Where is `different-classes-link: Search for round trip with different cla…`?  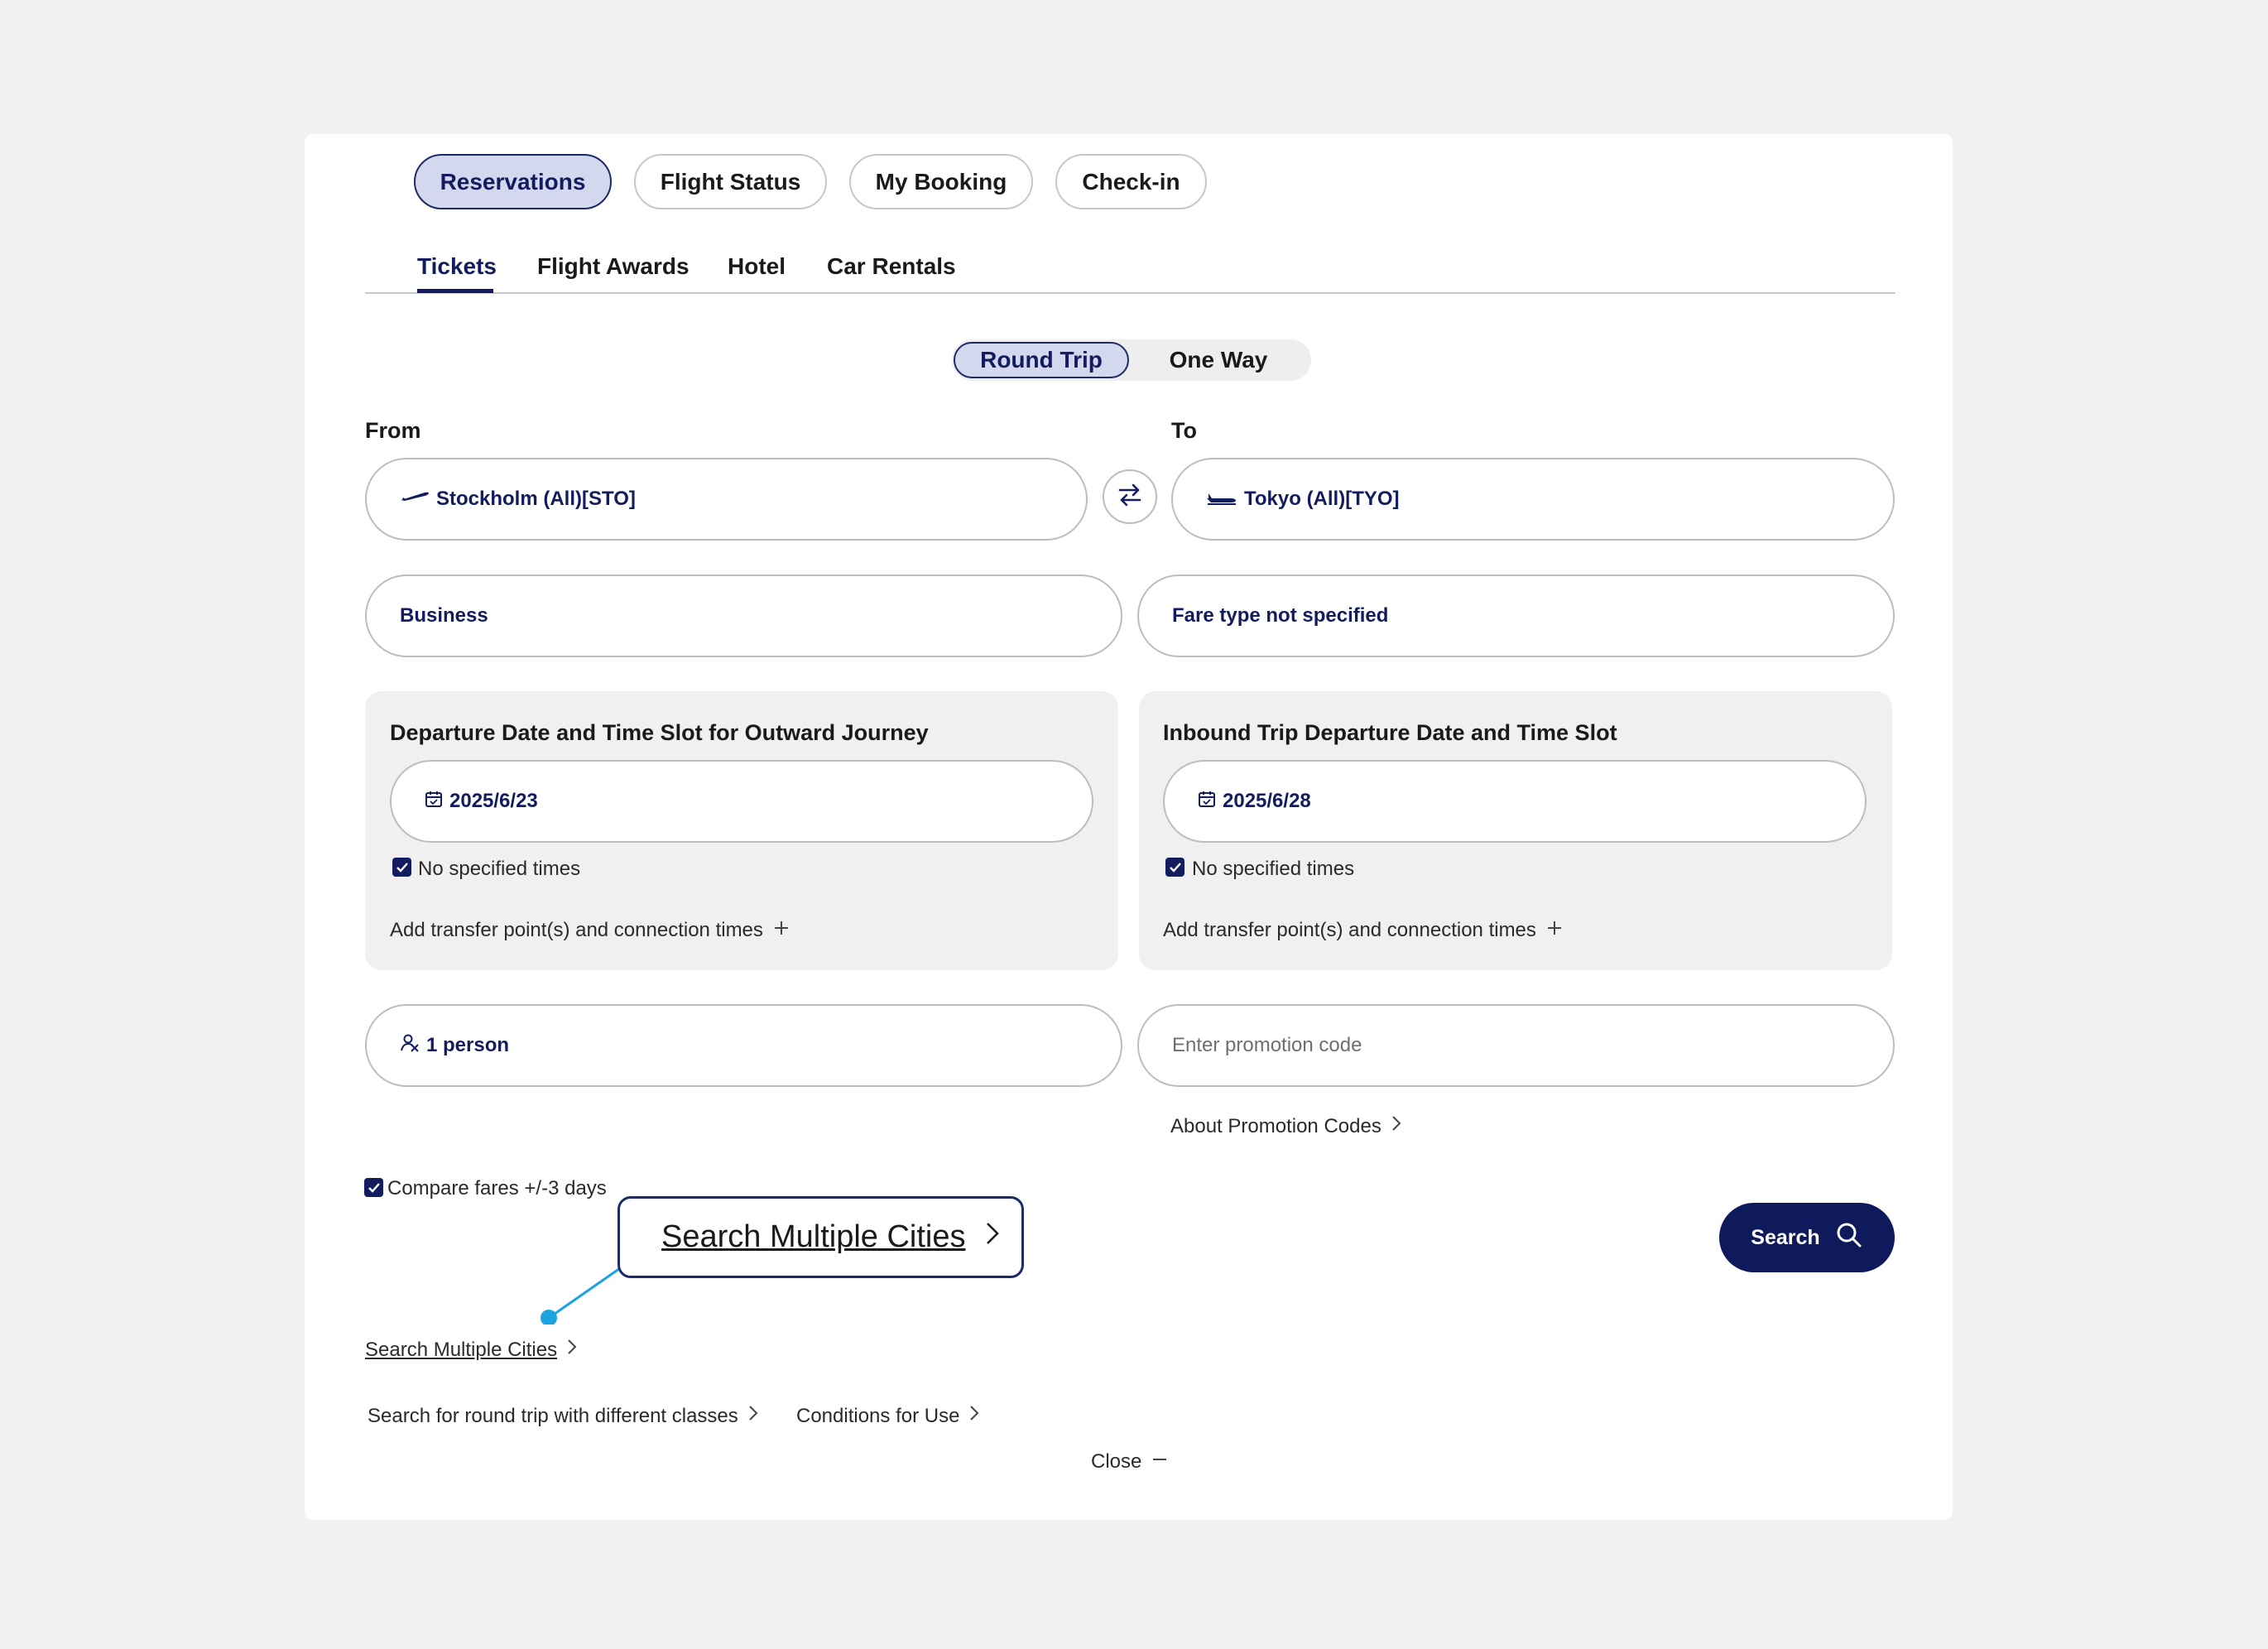
different-classes-link: Search for round trip with different cla… is located at coordinates (563, 1416).